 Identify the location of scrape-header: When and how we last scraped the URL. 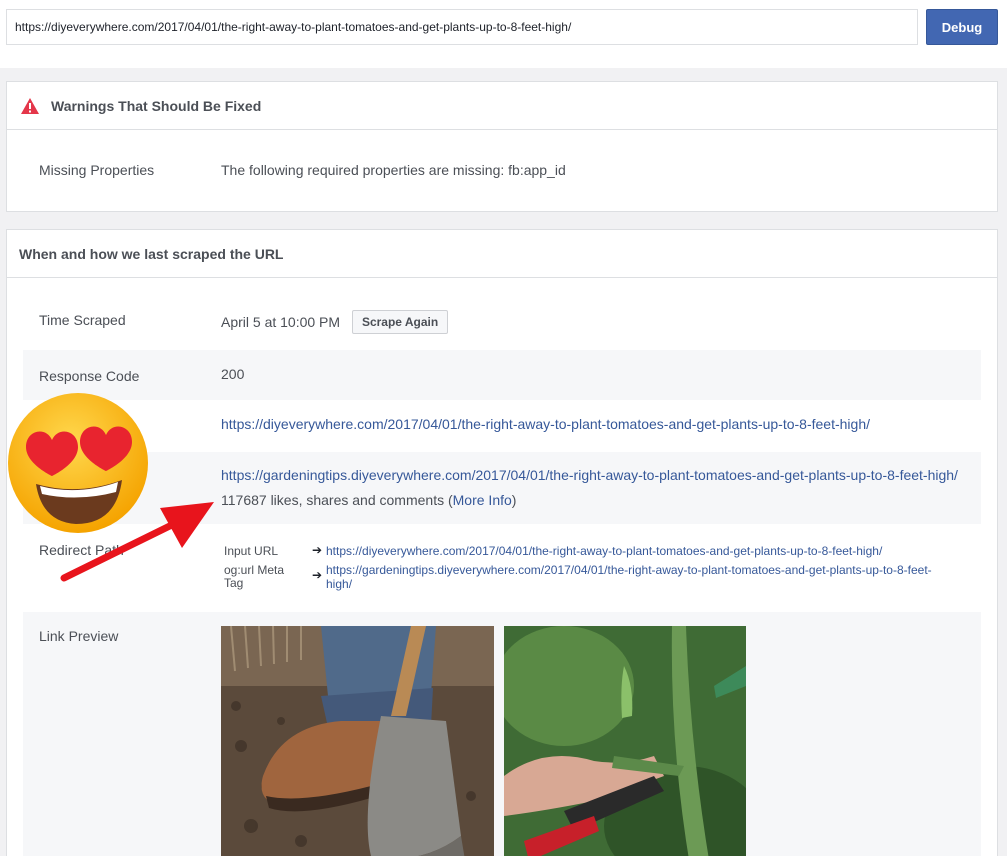
(502, 254).